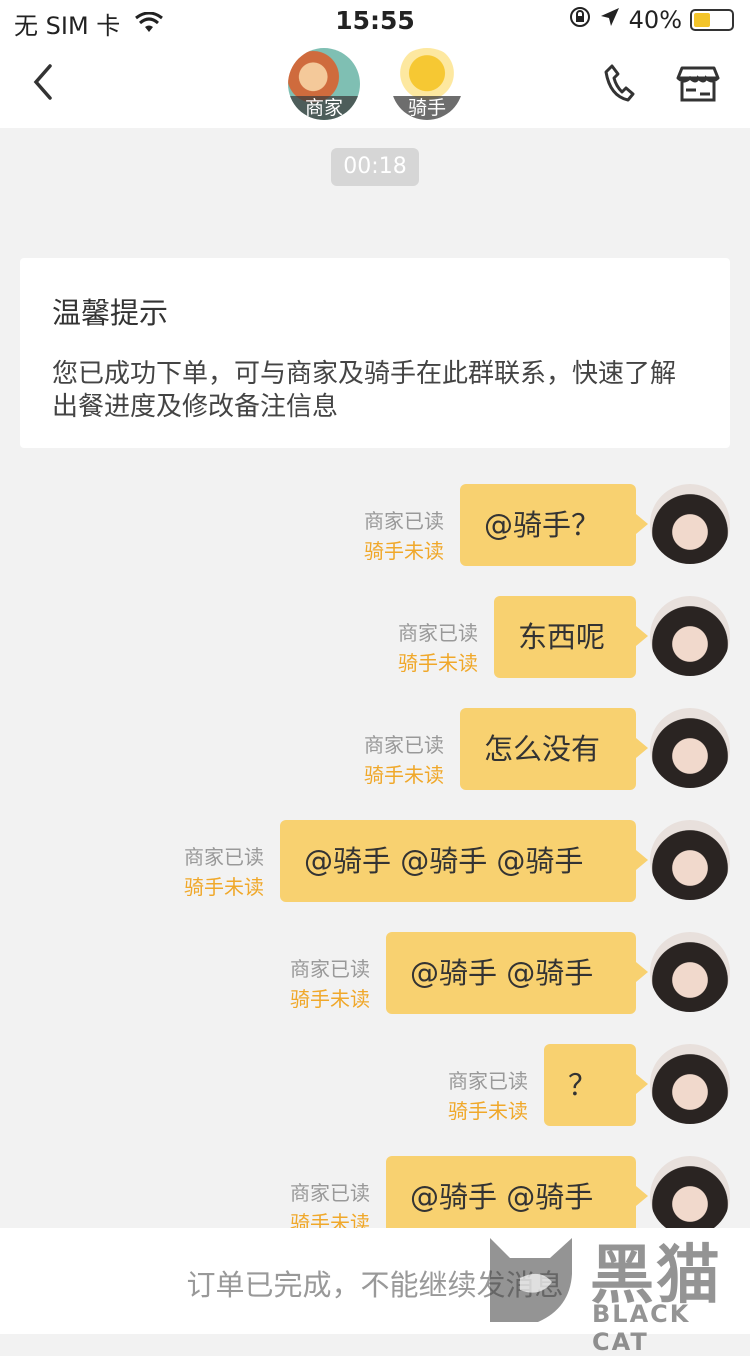  I want to click on rider-avatar: 骑手, so click(427, 84).